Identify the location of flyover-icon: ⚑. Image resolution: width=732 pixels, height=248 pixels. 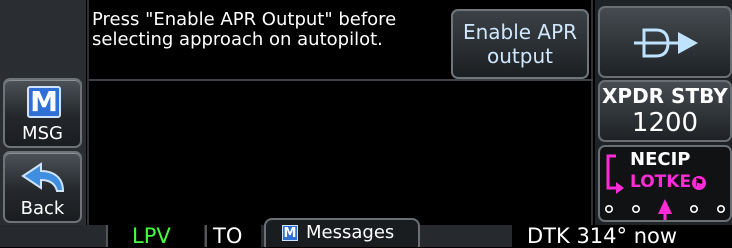
(699, 183).